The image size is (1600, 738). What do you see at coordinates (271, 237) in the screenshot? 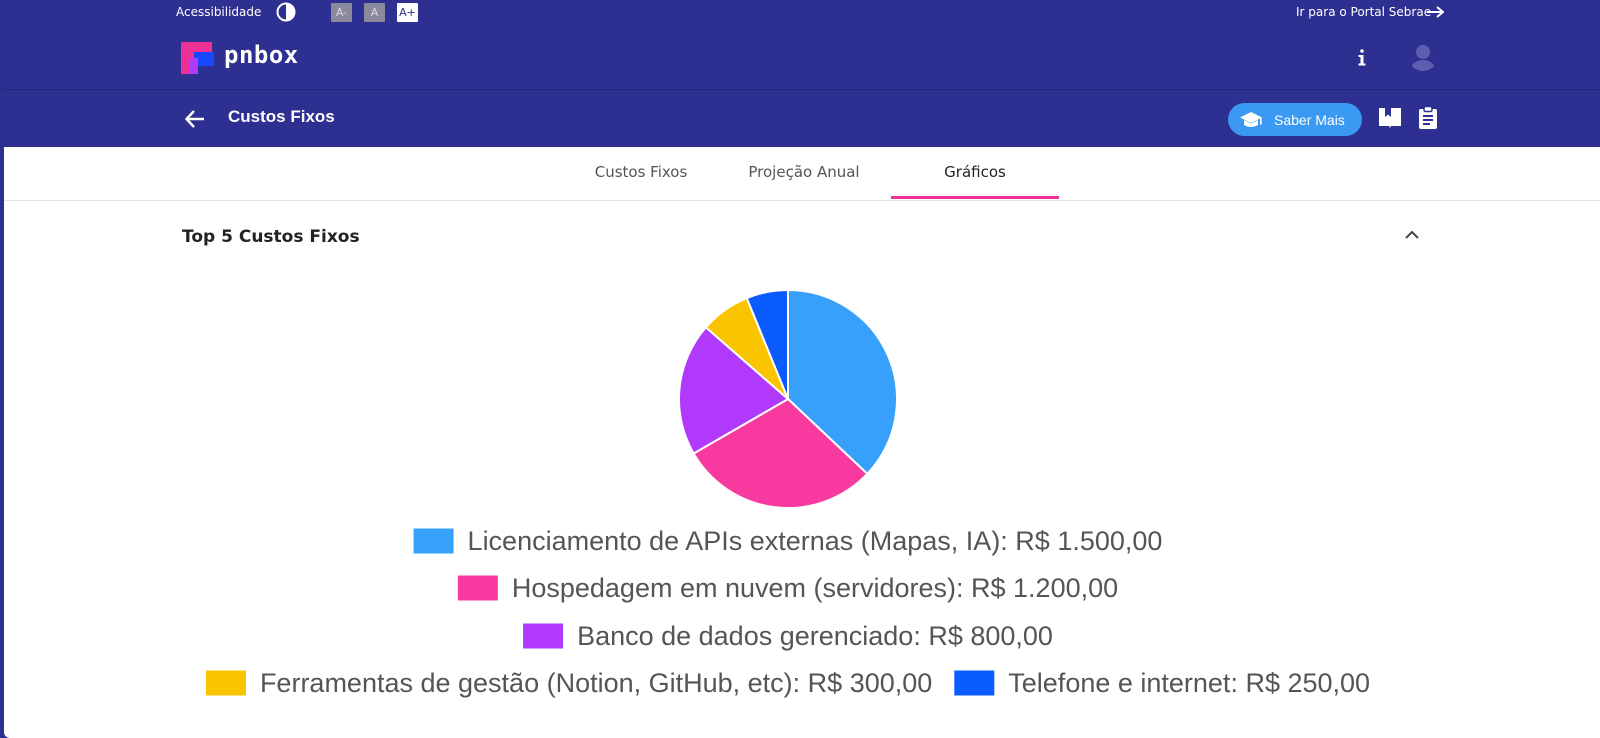
I see `panel-title: Top 5 Custos Fixos` at bounding box center [271, 237].